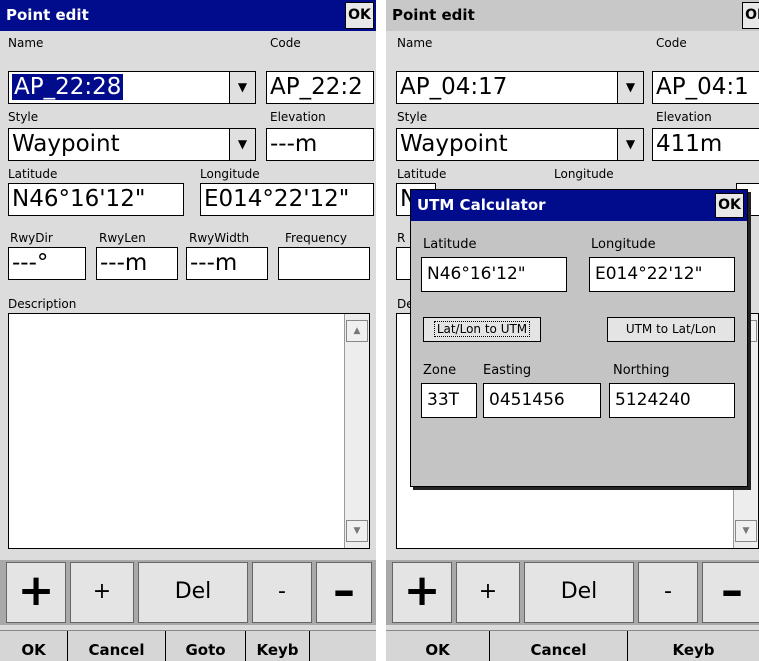  Describe the element at coordinates (508, 87) in the screenshot. I see `name-combobox: AP_04:17` at that location.